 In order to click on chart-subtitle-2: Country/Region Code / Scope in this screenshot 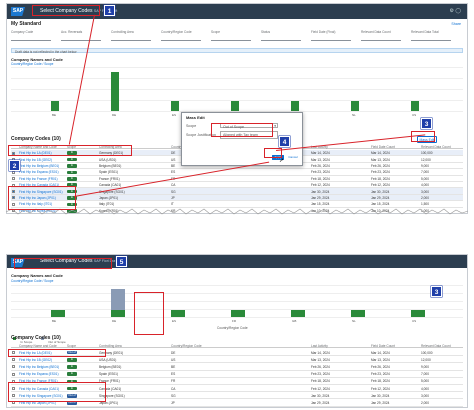, I will do `click(32, 281)`.